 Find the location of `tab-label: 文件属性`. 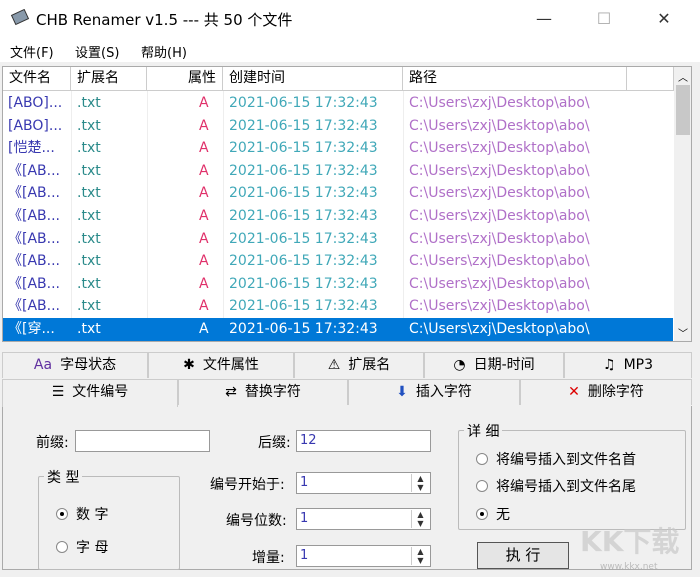

tab-label: 文件属性 is located at coordinates (230, 365).